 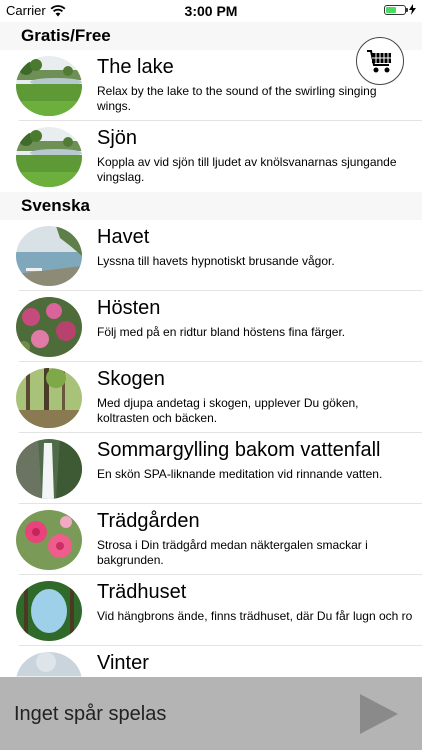 I want to click on track-title: Skogen, so click(x=131, y=379).